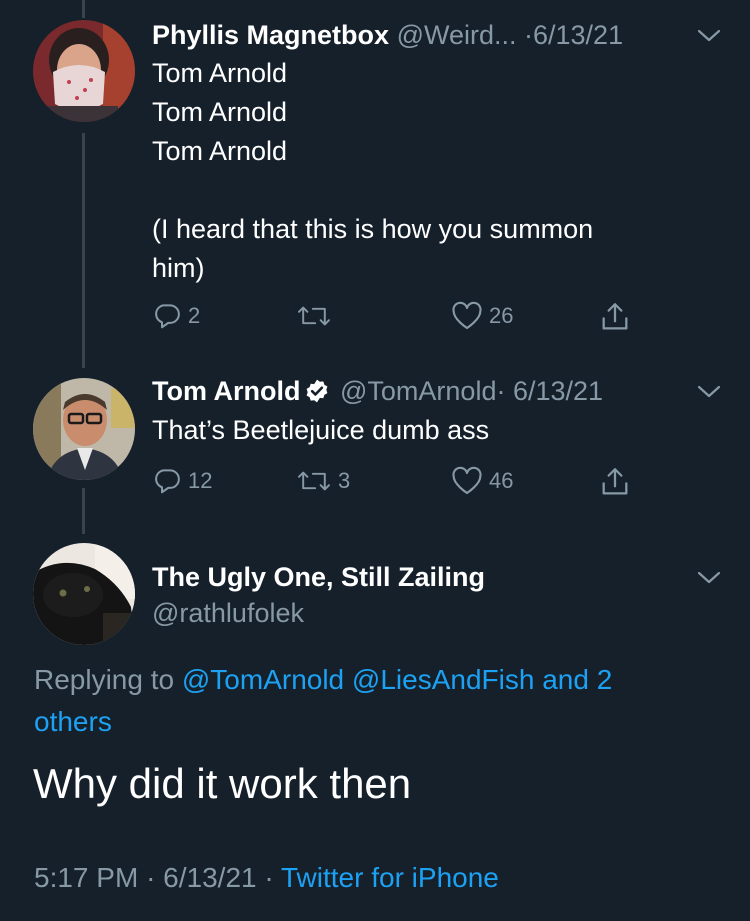 This screenshot has width=750, height=921. Describe the element at coordinates (321, 430) in the screenshot. I see `tweet-body: That’s Beetlejuice dumb ass` at that location.